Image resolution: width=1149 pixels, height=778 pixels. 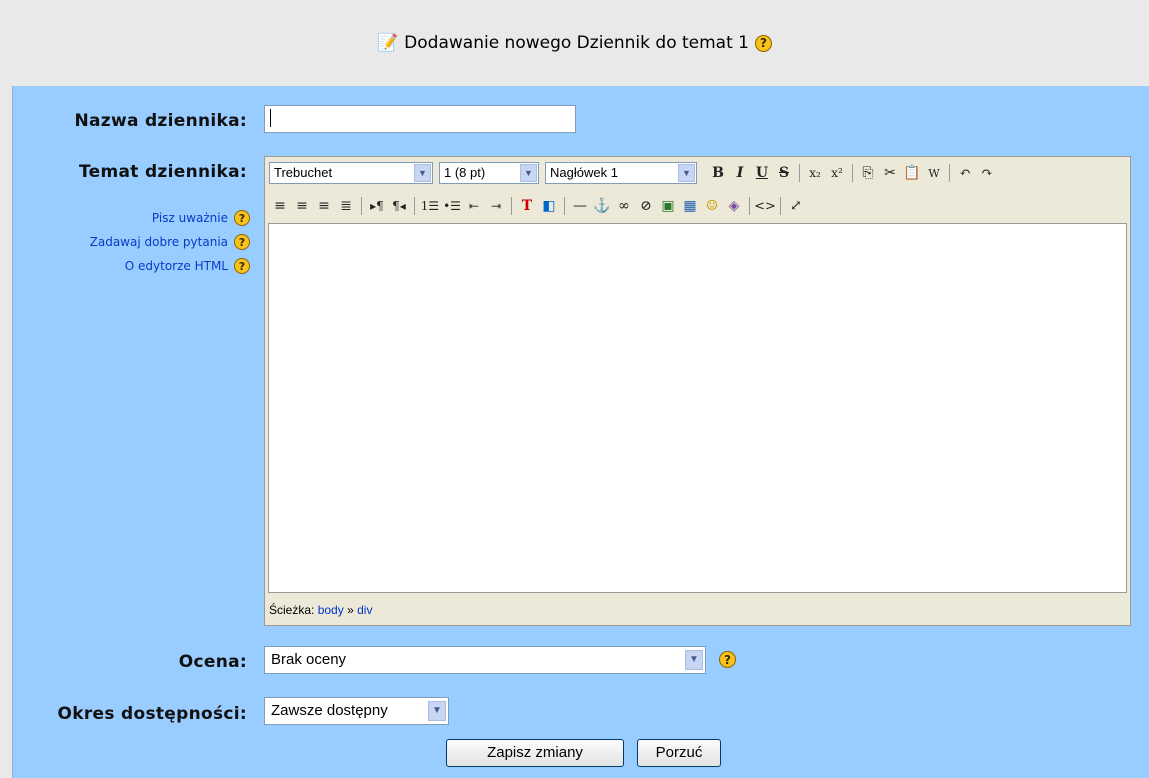 I want to click on help-link-label: Pisz uważnie, so click(x=190, y=218).